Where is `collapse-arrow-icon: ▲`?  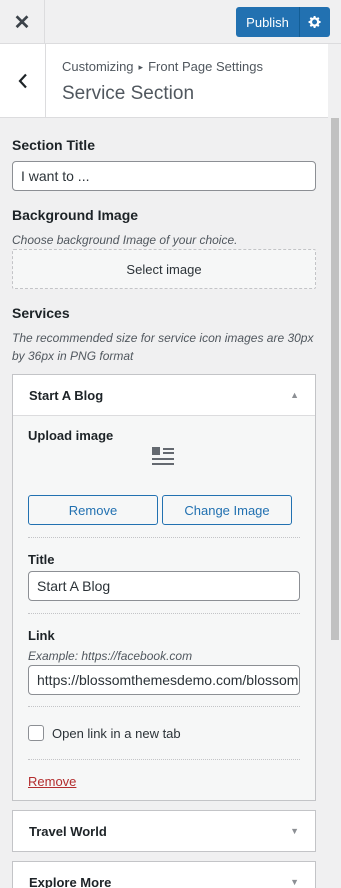 collapse-arrow-icon: ▲ is located at coordinates (294, 395).